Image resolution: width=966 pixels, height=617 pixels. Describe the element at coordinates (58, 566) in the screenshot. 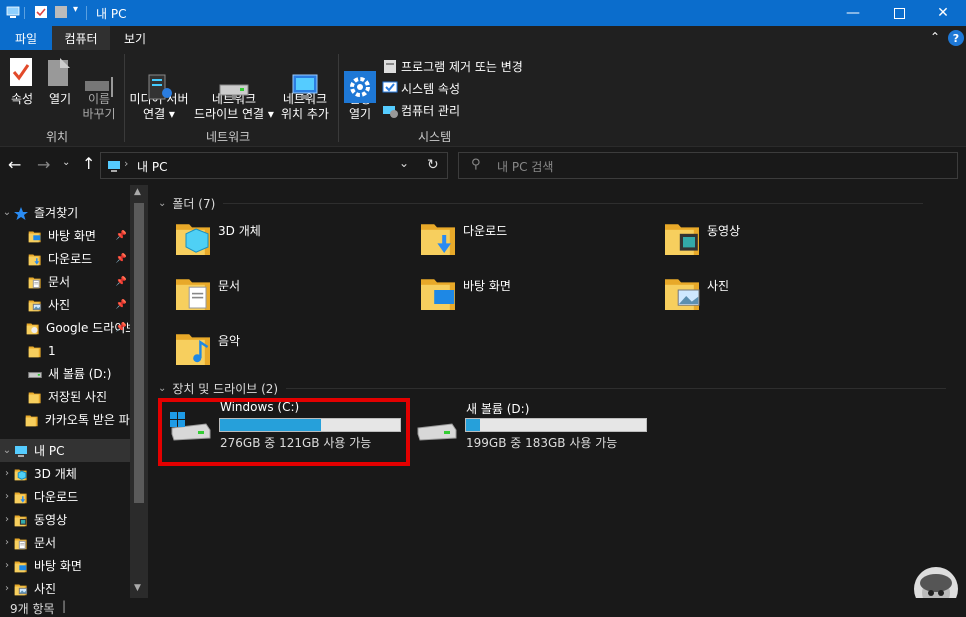

I see `nav-pc-label: 바탕 화면` at that location.